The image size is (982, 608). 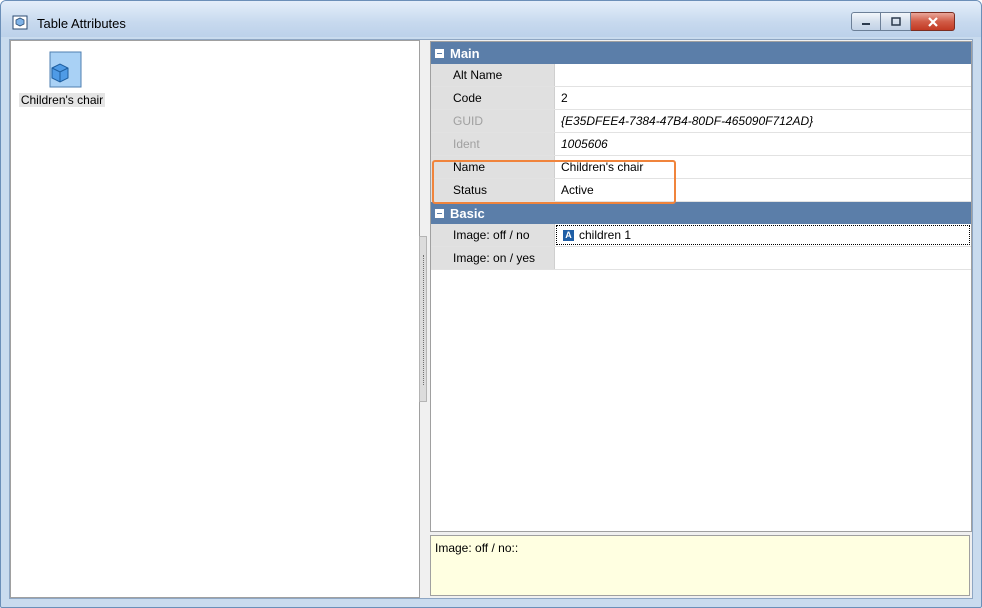 I want to click on property-name: Alt Name, so click(x=493, y=75).